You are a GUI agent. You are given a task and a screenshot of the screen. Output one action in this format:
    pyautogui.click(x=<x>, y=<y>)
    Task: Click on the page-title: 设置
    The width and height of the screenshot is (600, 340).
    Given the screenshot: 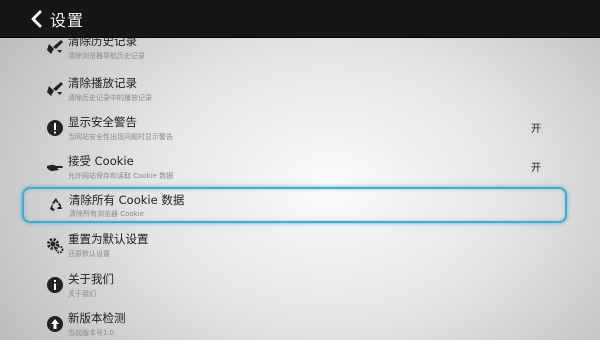 What is the action you would take?
    pyautogui.click(x=67, y=20)
    